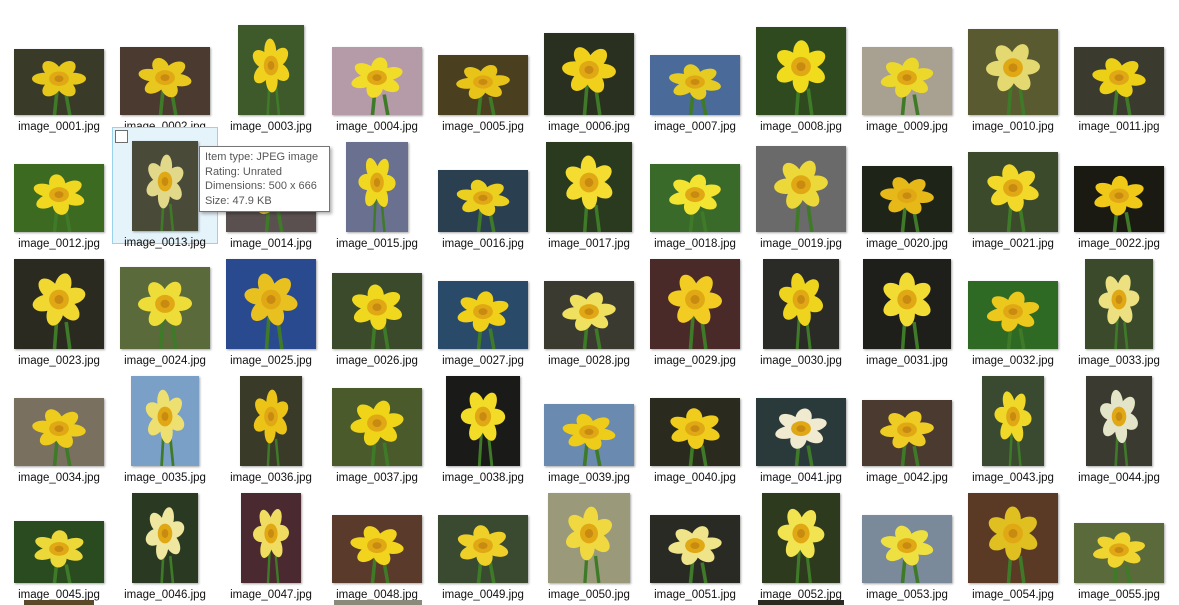 The image size is (1179, 605). Describe the element at coordinates (483, 422) in the screenshot. I see `file-item: image_0038.jpg` at that location.